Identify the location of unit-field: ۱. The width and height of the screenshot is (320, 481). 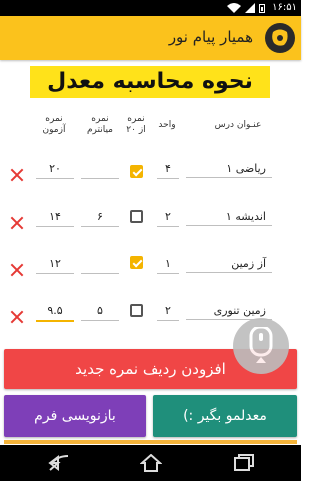
(168, 264).